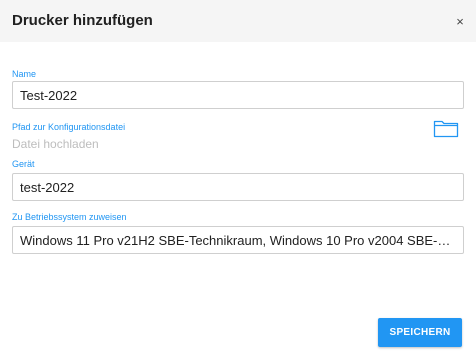 The width and height of the screenshot is (476, 362). What do you see at coordinates (82, 20) in the screenshot?
I see `dialog-title: Drucker hinzufügen` at bounding box center [82, 20].